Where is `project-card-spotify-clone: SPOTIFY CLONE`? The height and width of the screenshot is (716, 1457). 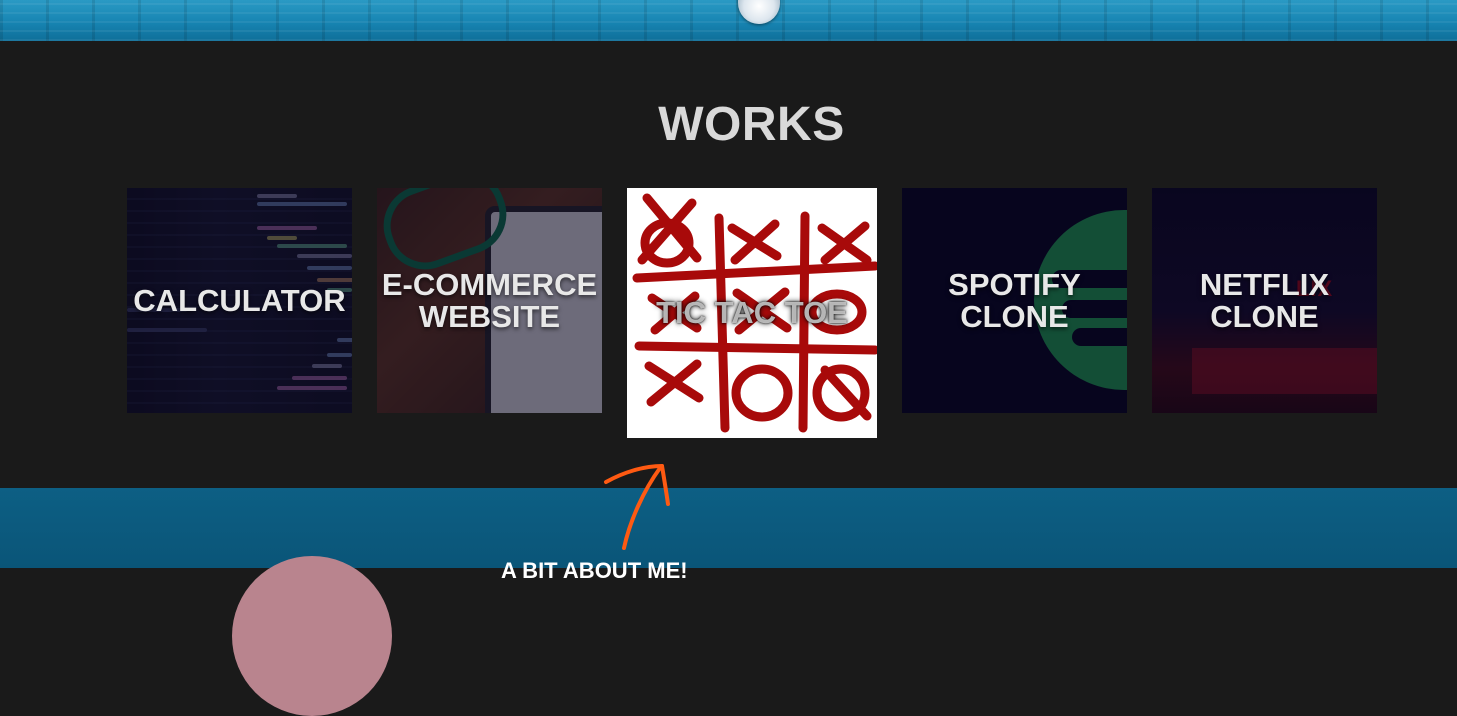 project-card-spotify-clone: SPOTIFY CLONE is located at coordinates (1014, 300).